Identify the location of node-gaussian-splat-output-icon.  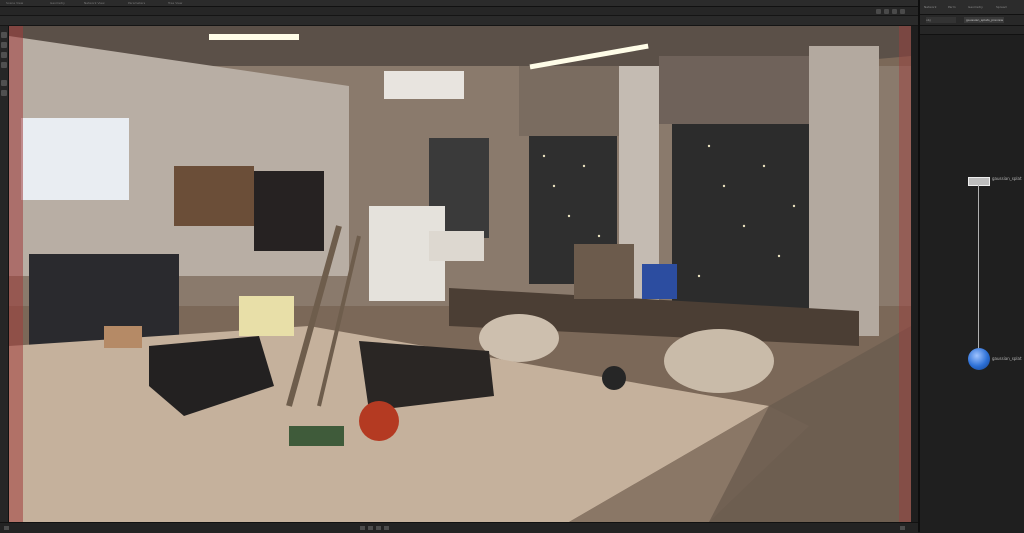
(979, 359).